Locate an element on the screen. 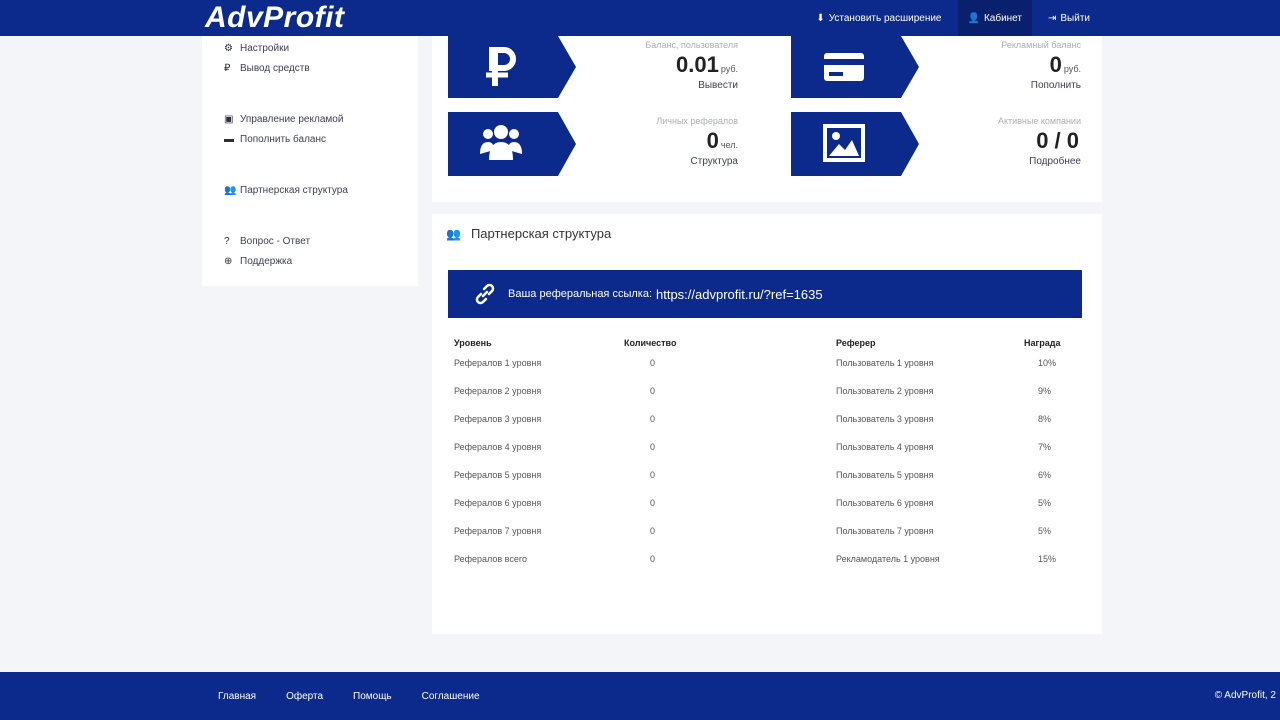  sidebar-group-account: ⚙ Настройки ₽ Вывод средств is located at coordinates (267, 58).